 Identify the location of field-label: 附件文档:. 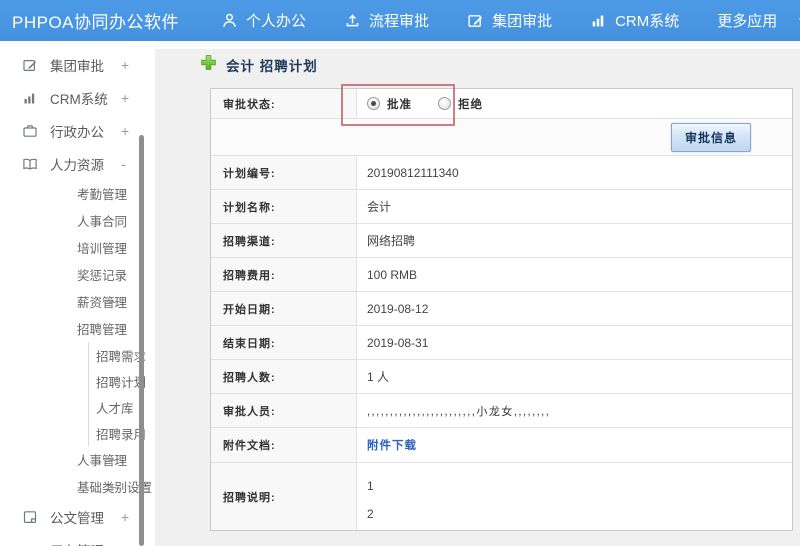
(284, 445).